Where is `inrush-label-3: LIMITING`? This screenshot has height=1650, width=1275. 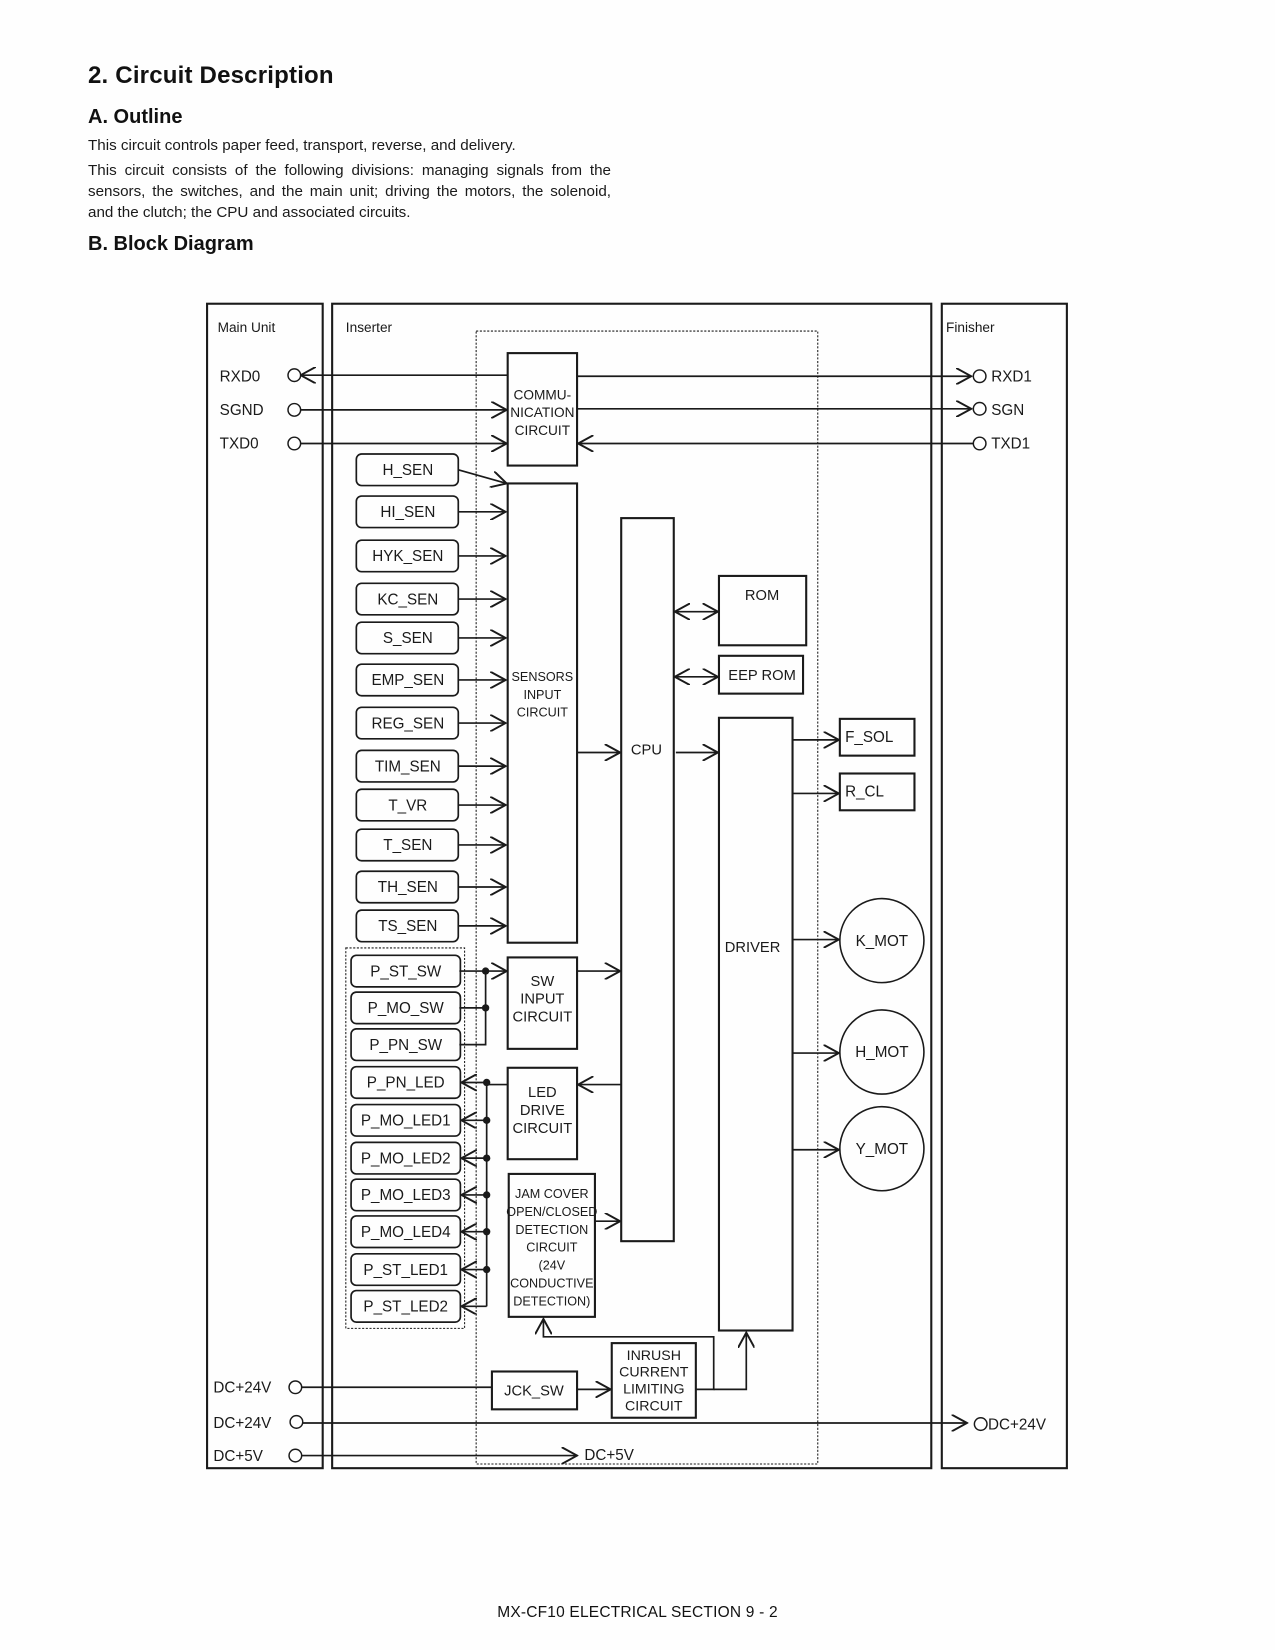
inrush-label-3: LIMITING is located at coordinates (653, 1390).